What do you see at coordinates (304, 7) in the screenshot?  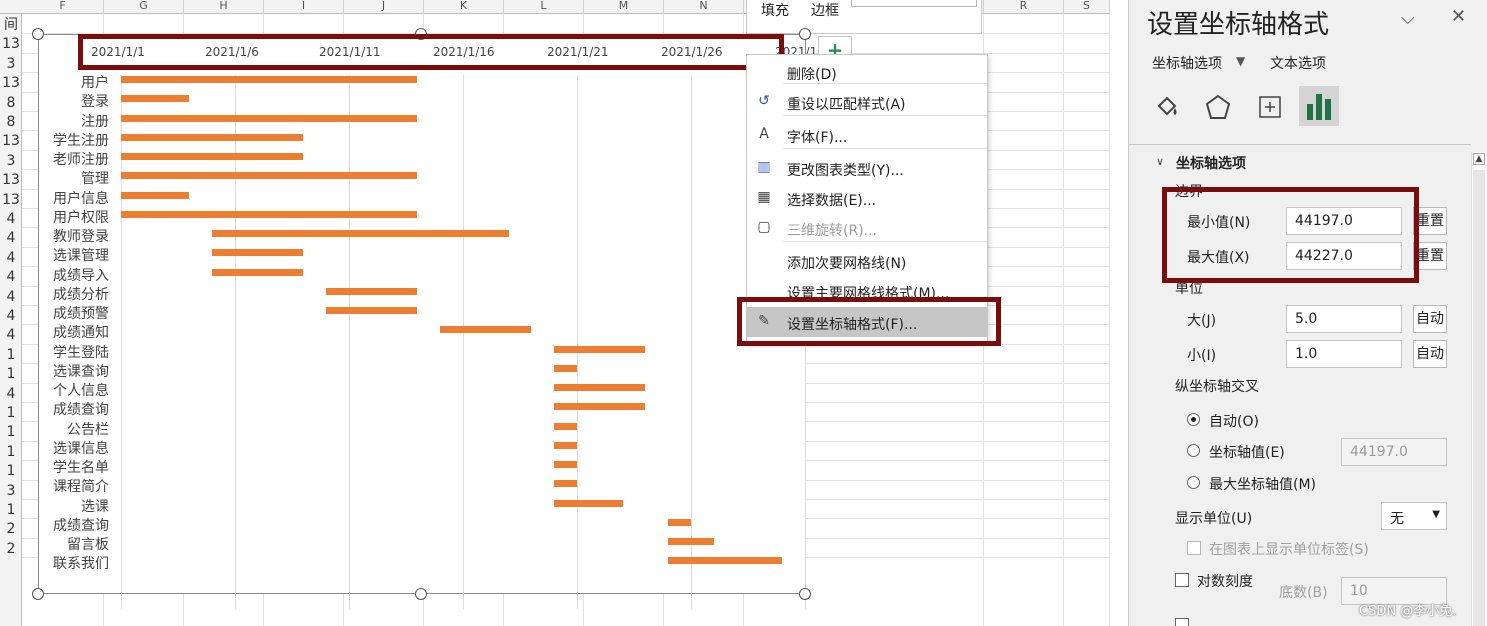 I see `column-header-I: I` at bounding box center [304, 7].